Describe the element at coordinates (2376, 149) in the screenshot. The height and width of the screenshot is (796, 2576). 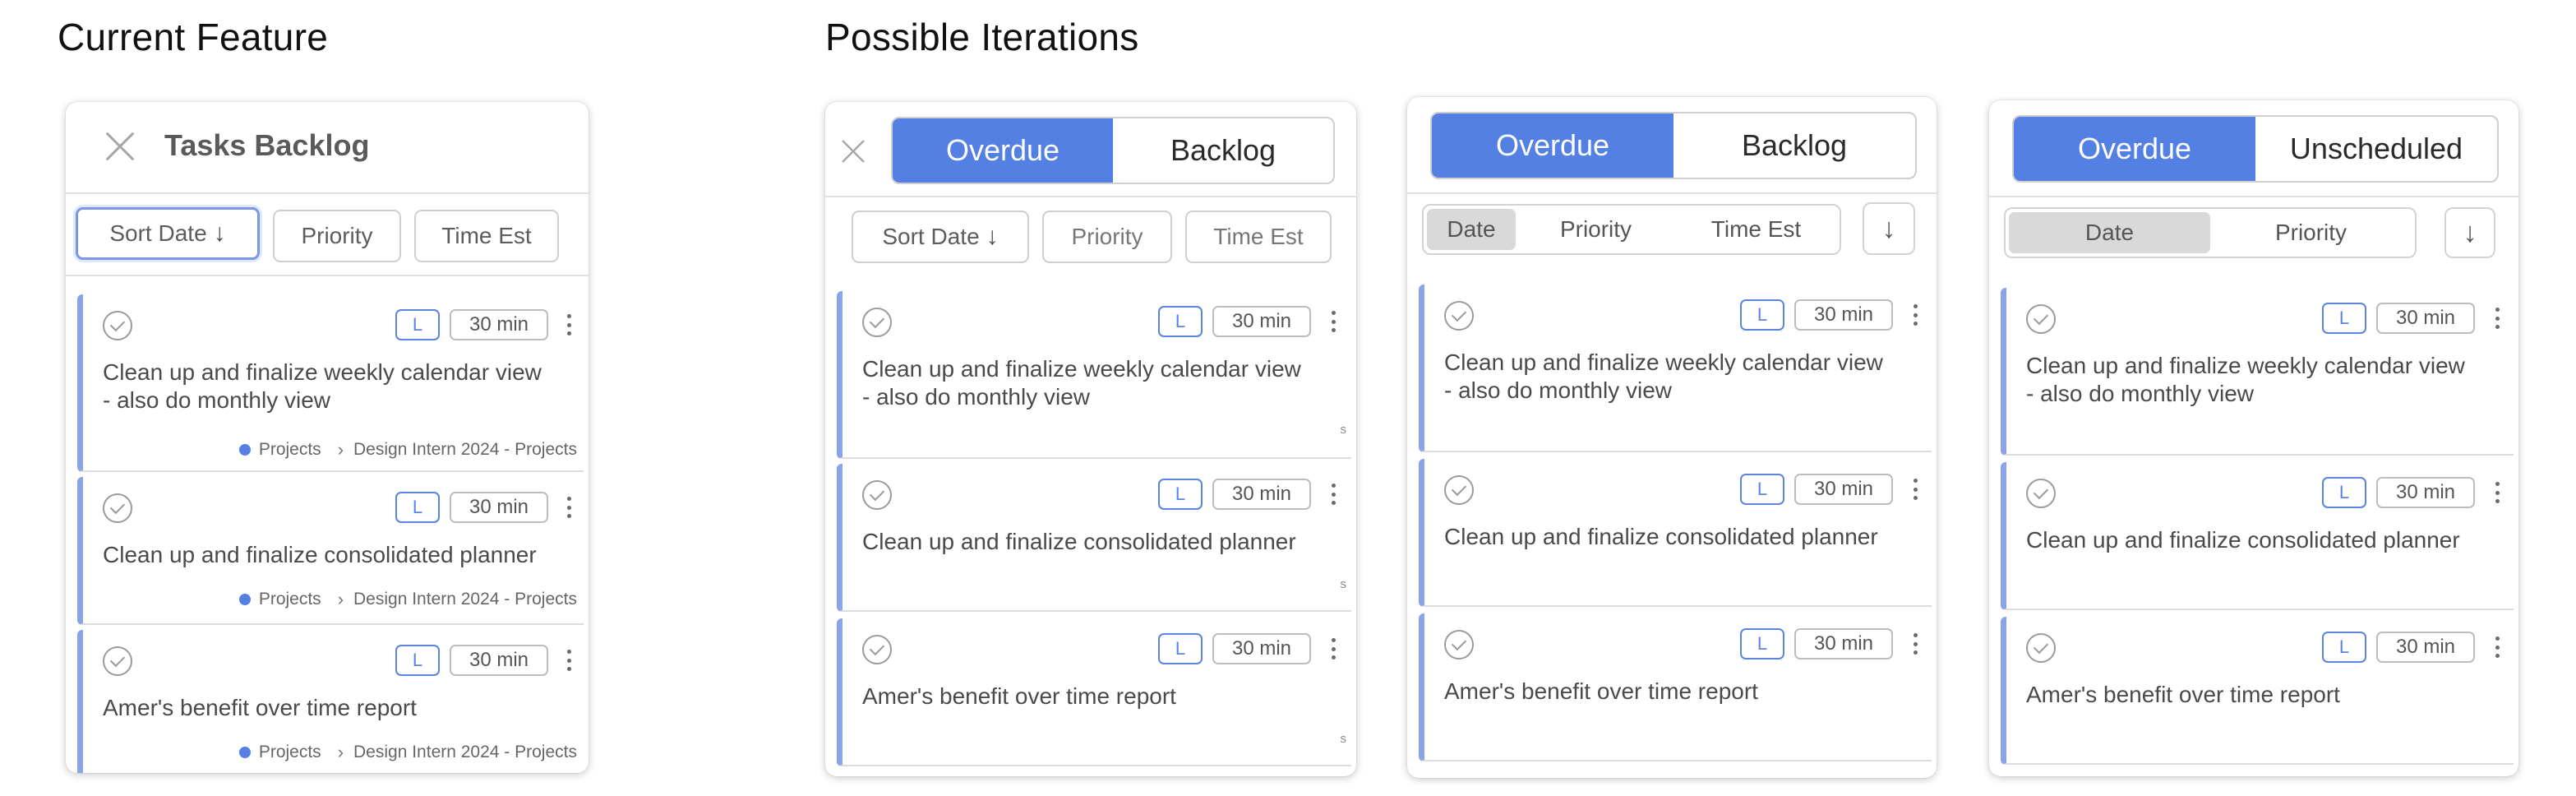
I see `tab-unscheduled: Unscheduled` at that location.